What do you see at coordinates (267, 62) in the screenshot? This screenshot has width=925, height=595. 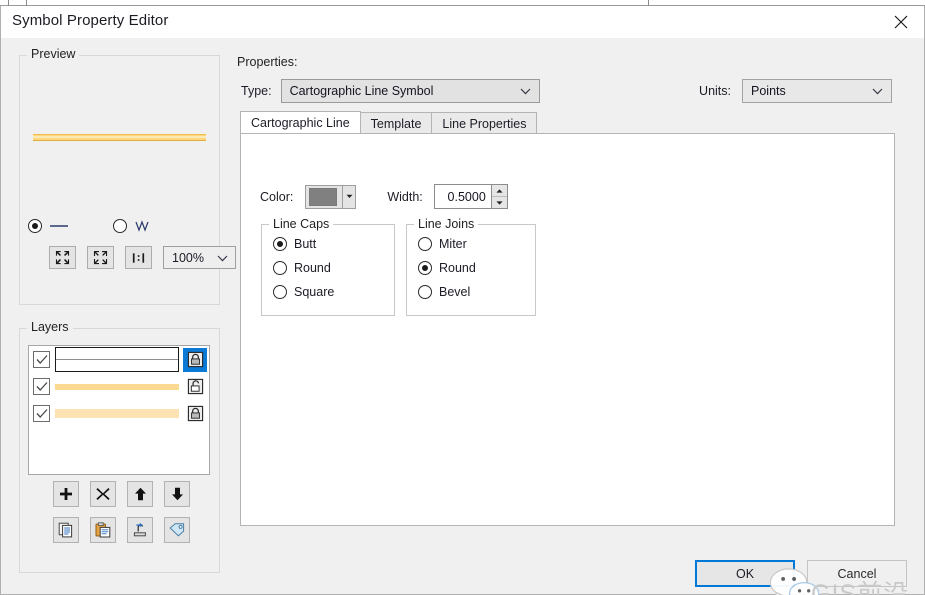 I see `properties-label: Properties:` at bounding box center [267, 62].